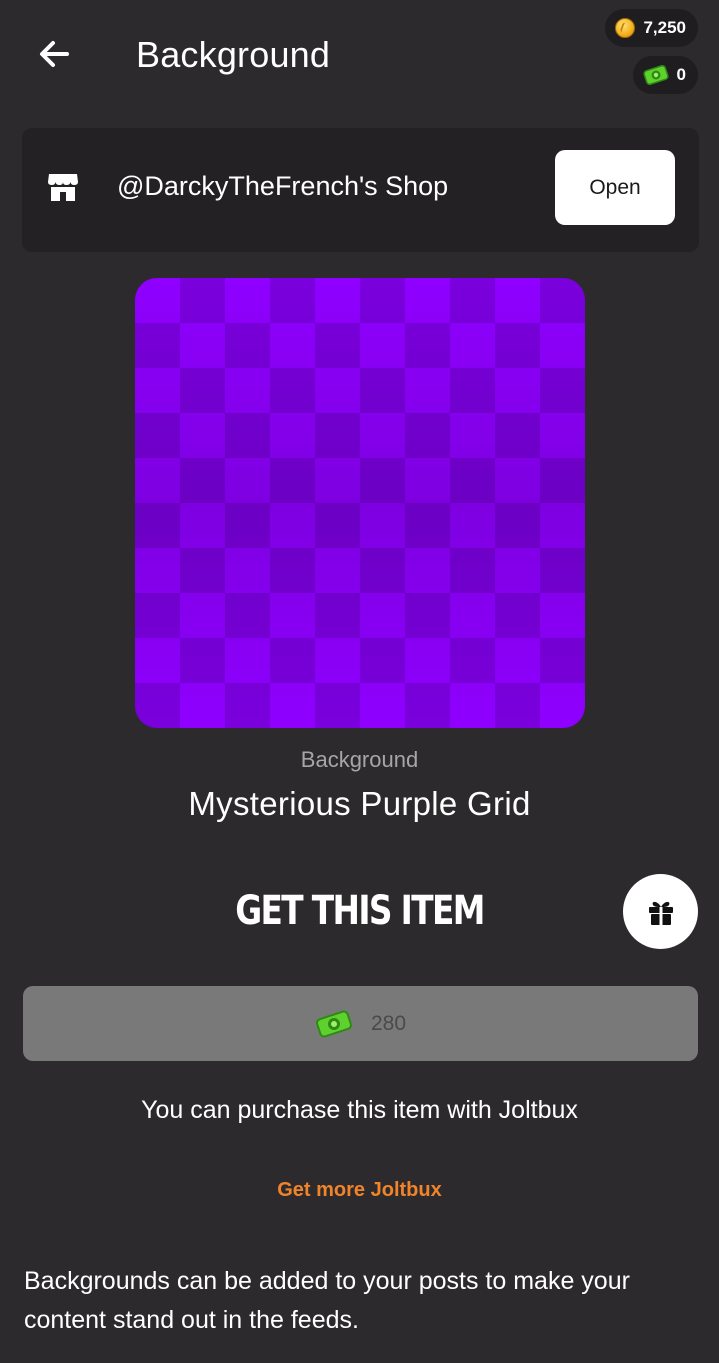 Image resolution: width=719 pixels, height=1363 pixels. I want to click on buy-with-joltbux-button: 280, so click(360, 1023).